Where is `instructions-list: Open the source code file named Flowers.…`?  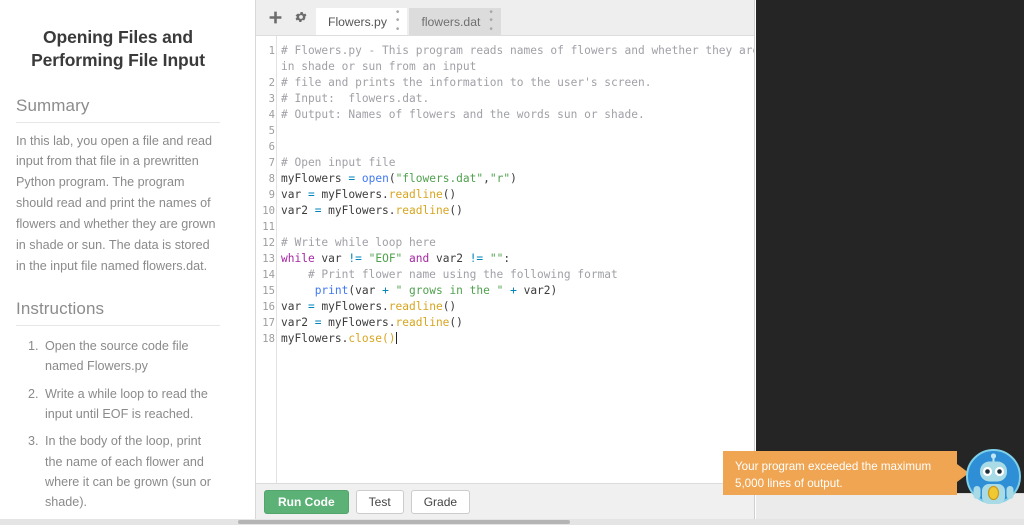 instructions-list: Open the source code file named Flowers.… is located at coordinates (118, 427).